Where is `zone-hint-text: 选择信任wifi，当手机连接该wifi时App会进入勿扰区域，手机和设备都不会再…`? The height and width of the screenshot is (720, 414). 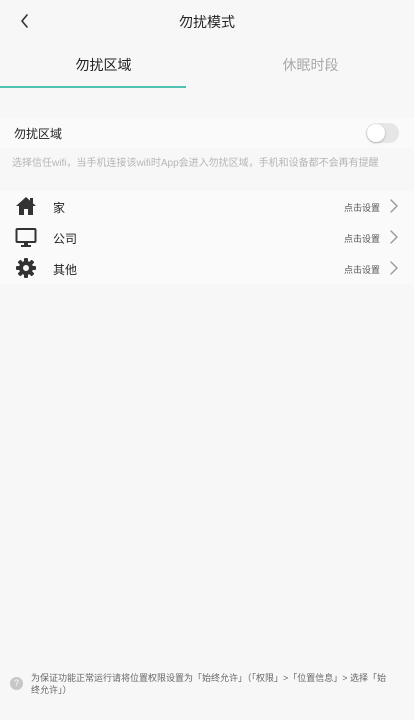
zone-hint-text: 选择信任wifi，当手机连接该wifi时App会进入勿扰区域，手机和设备都不会再… is located at coordinates (195, 163).